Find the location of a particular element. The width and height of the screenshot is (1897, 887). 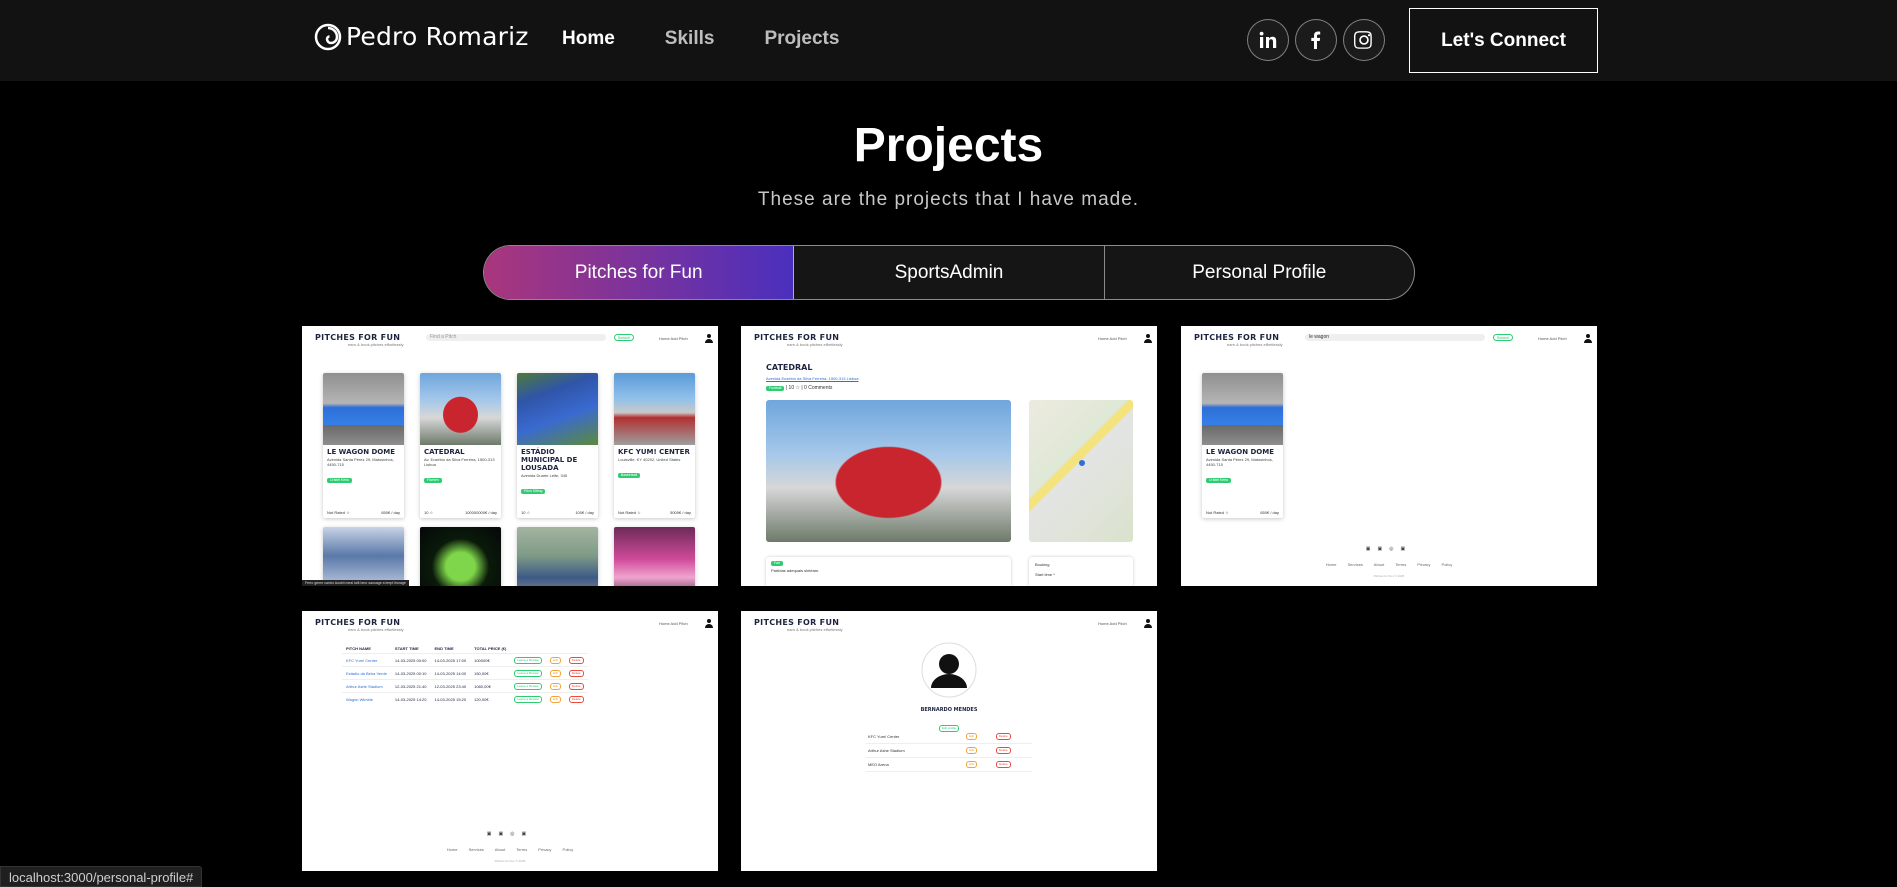

start-time: 14-03-2025 14:20 is located at coordinates (410, 698).